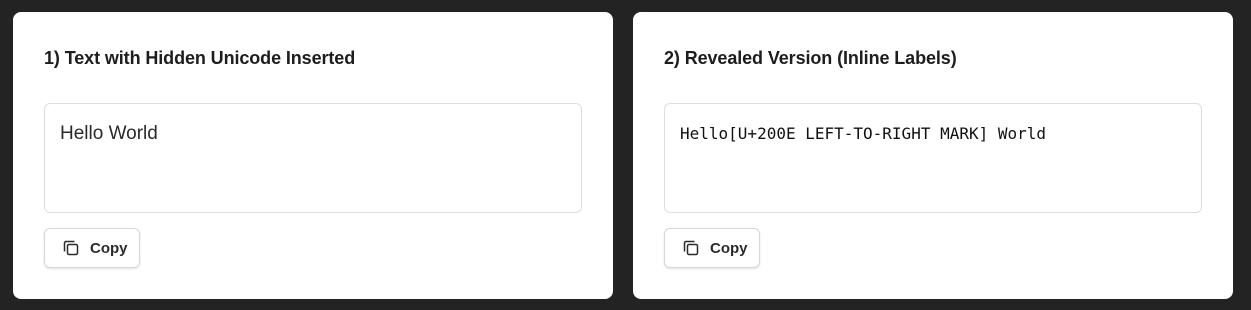 The image size is (1251, 310). I want to click on copy-revealed-text-button: Copy, so click(712, 248).